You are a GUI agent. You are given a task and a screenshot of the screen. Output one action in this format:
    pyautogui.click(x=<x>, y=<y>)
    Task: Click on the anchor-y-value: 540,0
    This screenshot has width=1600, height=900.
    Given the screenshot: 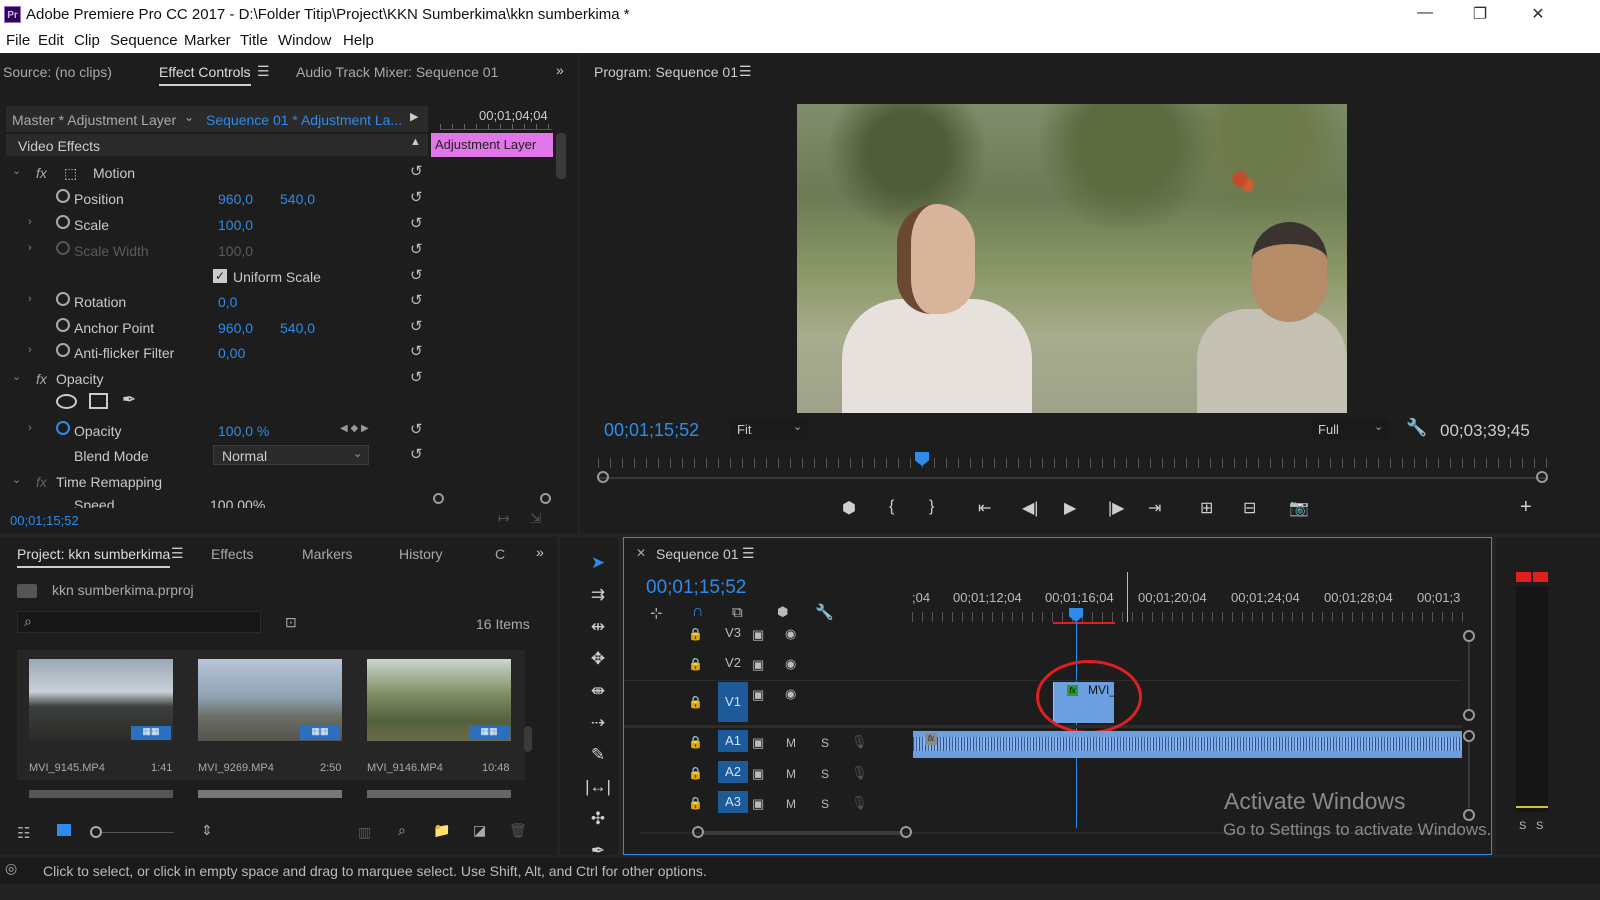 What is the action you would take?
    pyautogui.click(x=297, y=328)
    